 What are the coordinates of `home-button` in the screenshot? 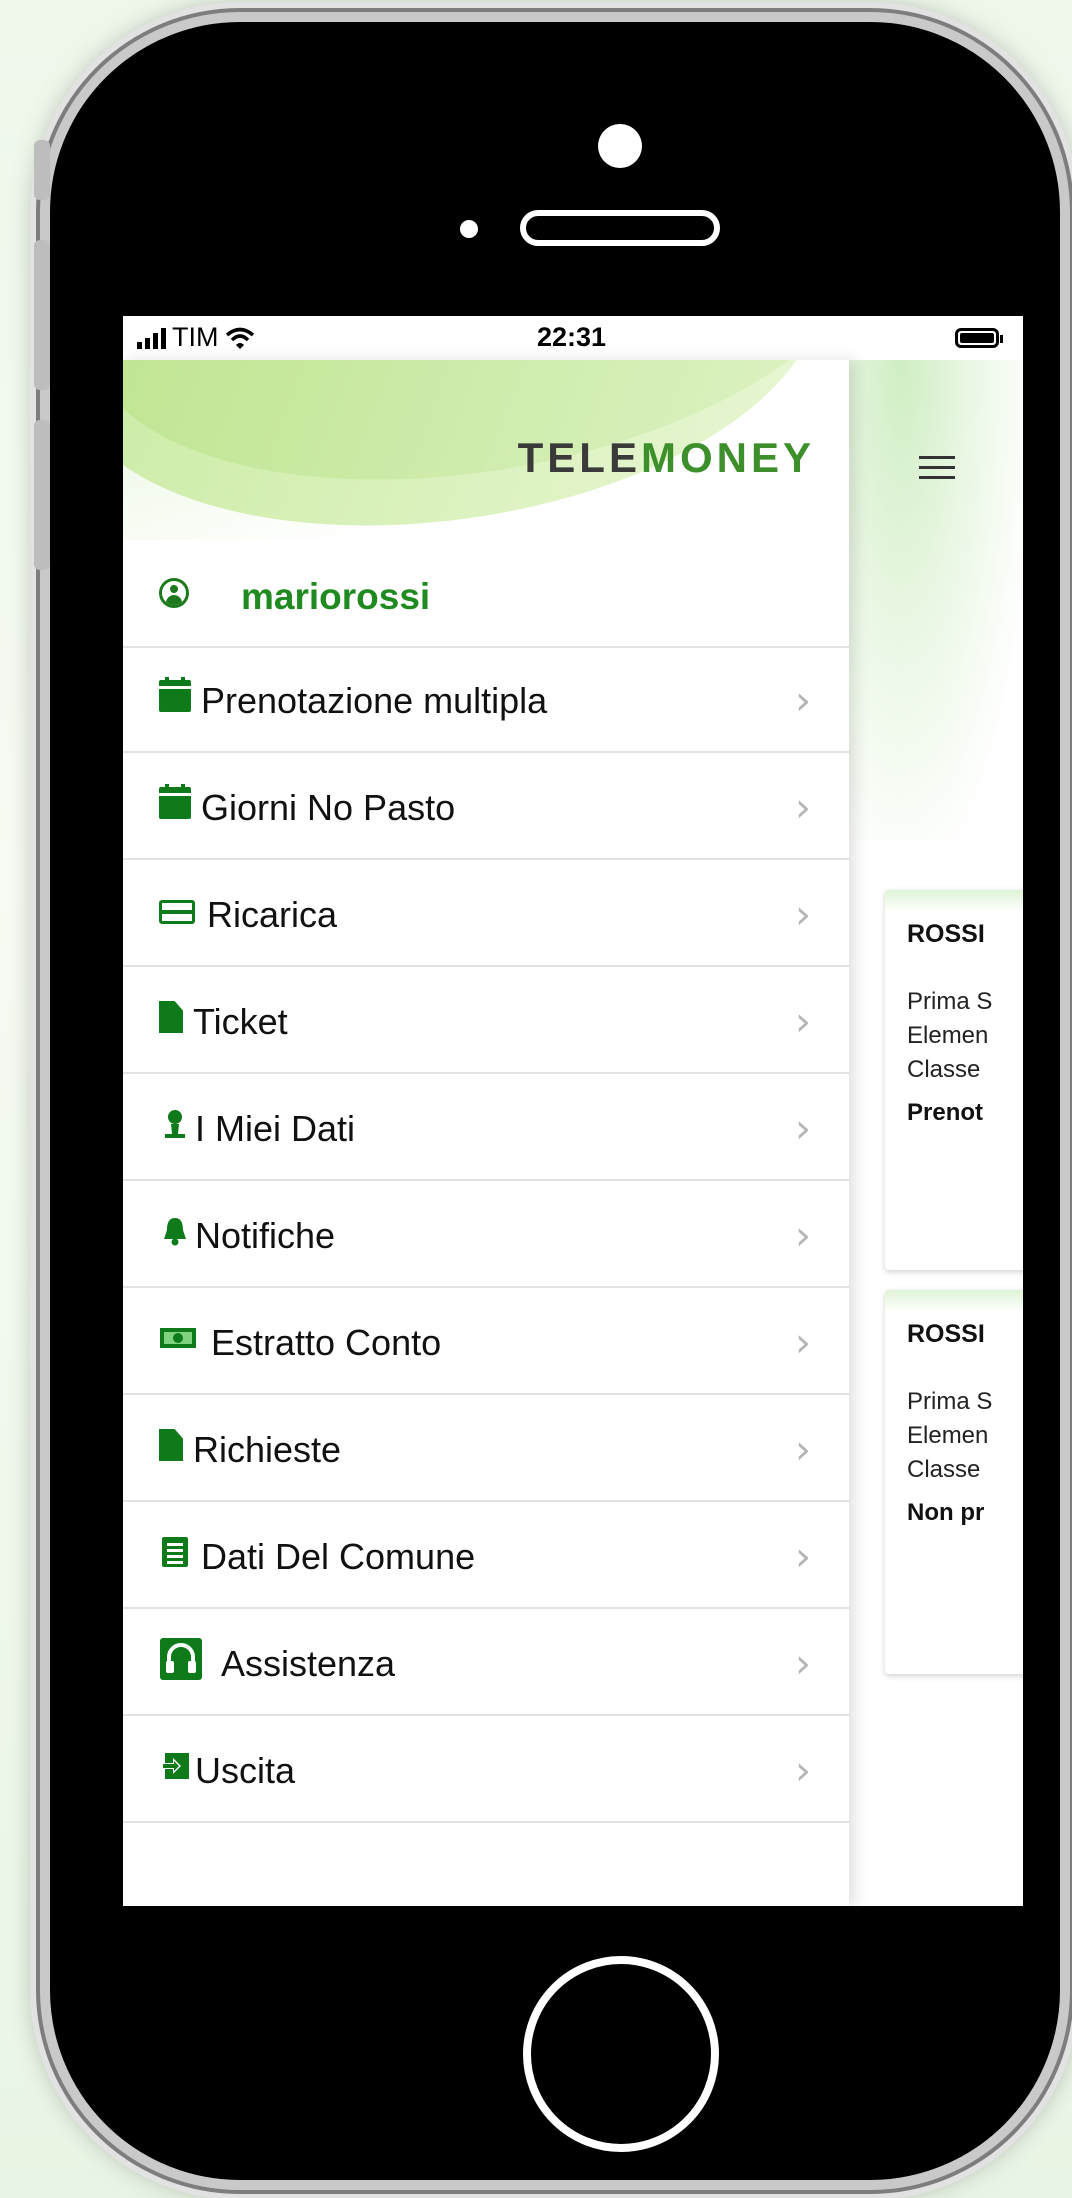 It's located at (621, 2054).